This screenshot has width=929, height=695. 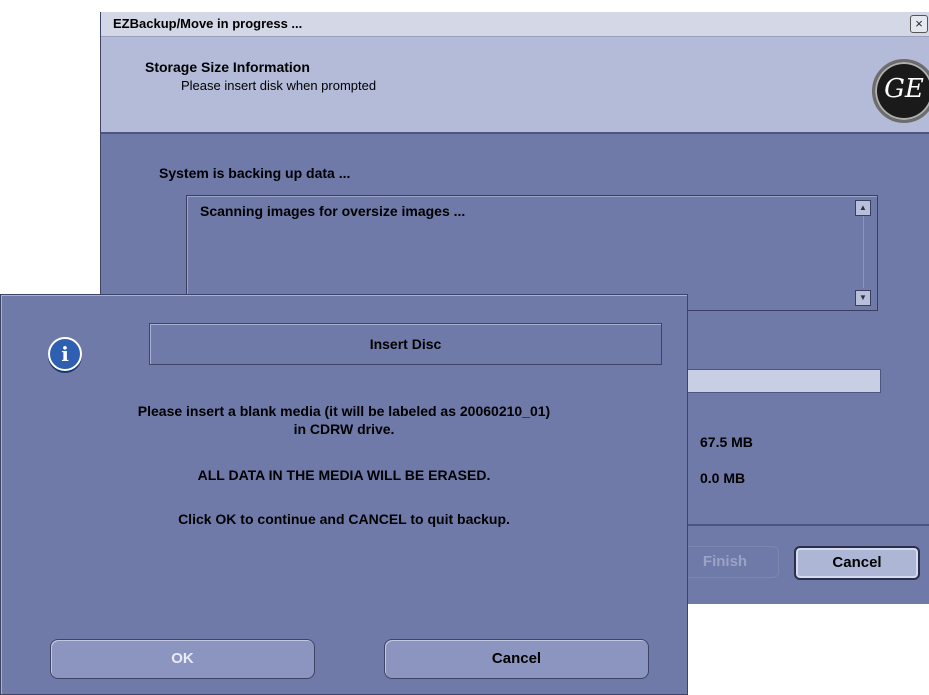 I want to click on ge-logo-text: GE, so click(x=904, y=89).